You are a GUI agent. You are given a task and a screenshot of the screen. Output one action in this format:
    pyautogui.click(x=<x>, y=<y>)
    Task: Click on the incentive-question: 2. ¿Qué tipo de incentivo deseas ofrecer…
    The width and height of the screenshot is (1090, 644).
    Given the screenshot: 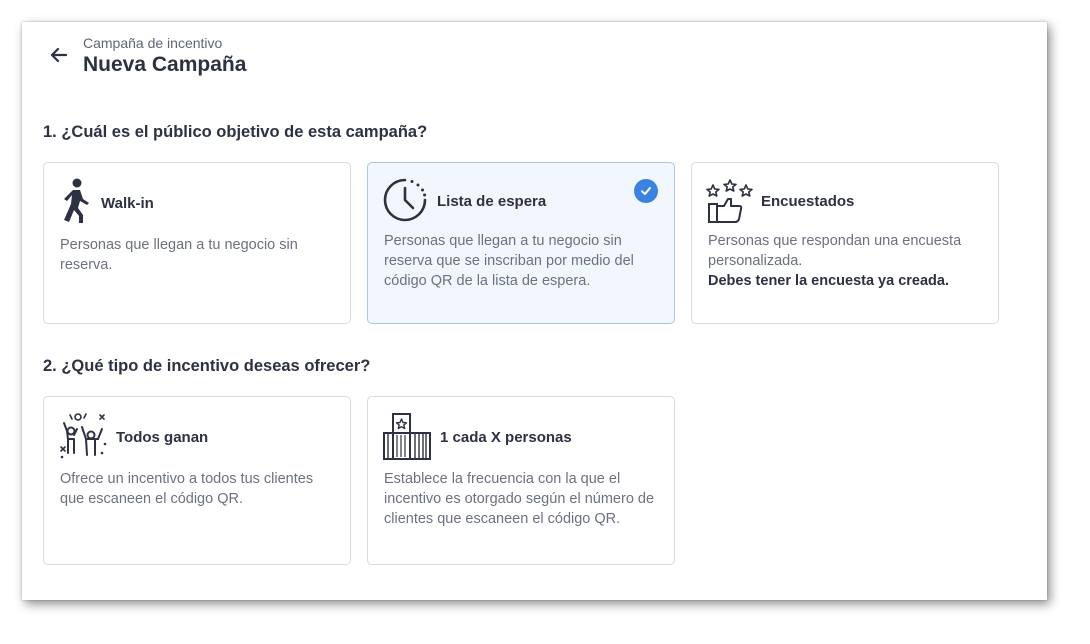 What is the action you would take?
    pyautogui.click(x=207, y=366)
    